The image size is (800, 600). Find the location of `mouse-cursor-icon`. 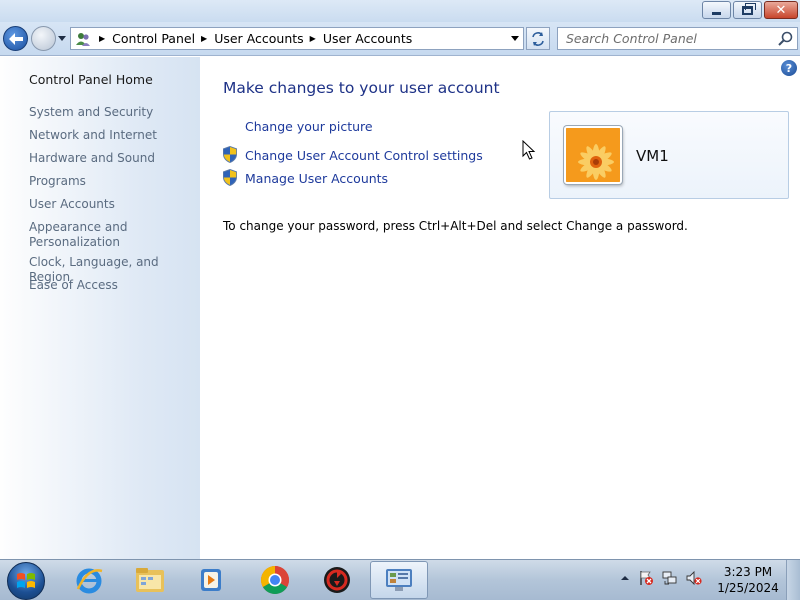

mouse-cursor-icon is located at coordinates (529, 150).